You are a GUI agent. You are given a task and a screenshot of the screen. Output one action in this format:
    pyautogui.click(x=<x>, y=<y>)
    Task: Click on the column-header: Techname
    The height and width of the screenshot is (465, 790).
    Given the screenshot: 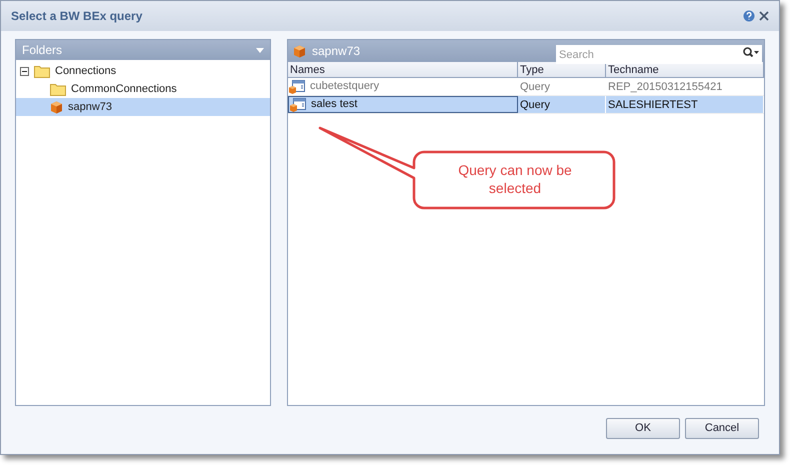 What is the action you would take?
    pyautogui.click(x=685, y=69)
    